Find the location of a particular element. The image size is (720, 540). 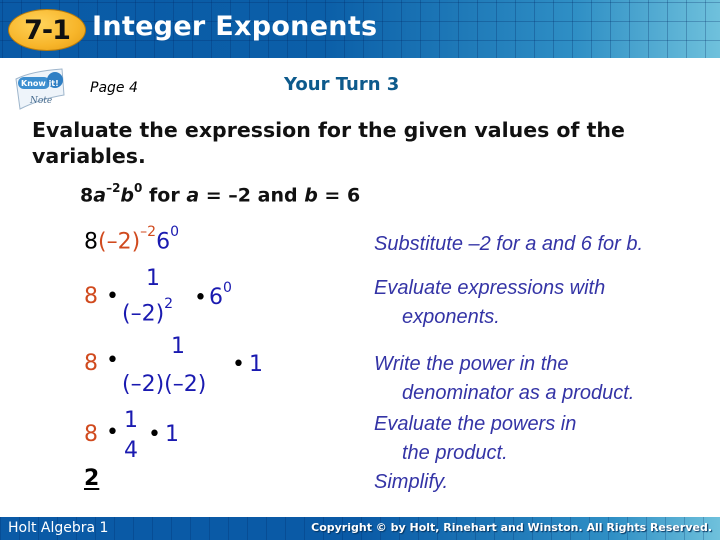

step3-denominator: (–2)(–2) is located at coordinates (164, 384).